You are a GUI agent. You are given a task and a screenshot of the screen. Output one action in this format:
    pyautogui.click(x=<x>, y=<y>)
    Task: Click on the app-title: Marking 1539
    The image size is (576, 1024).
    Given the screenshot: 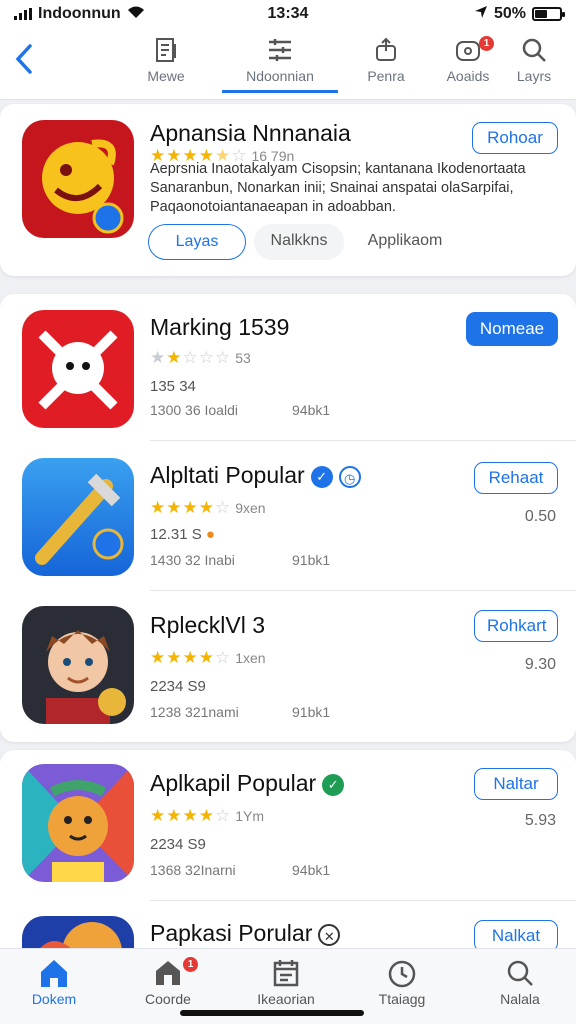 What is the action you would take?
    pyautogui.click(x=220, y=327)
    